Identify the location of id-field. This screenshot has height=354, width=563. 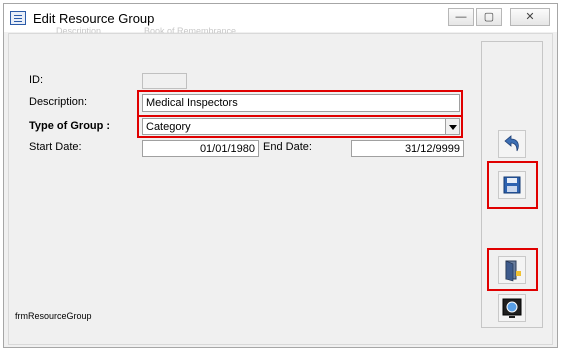
(164, 81).